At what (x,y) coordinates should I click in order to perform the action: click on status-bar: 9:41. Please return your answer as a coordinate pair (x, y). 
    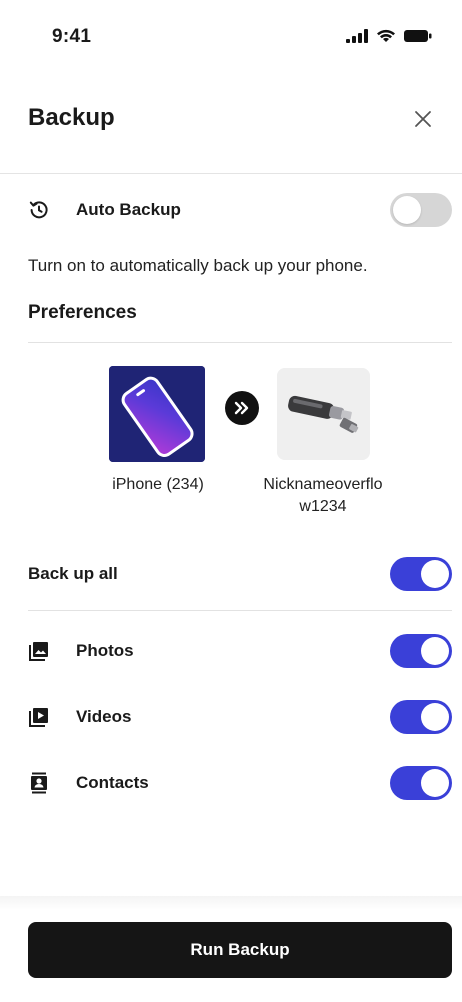
    Looking at the image, I should click on (231, 35).